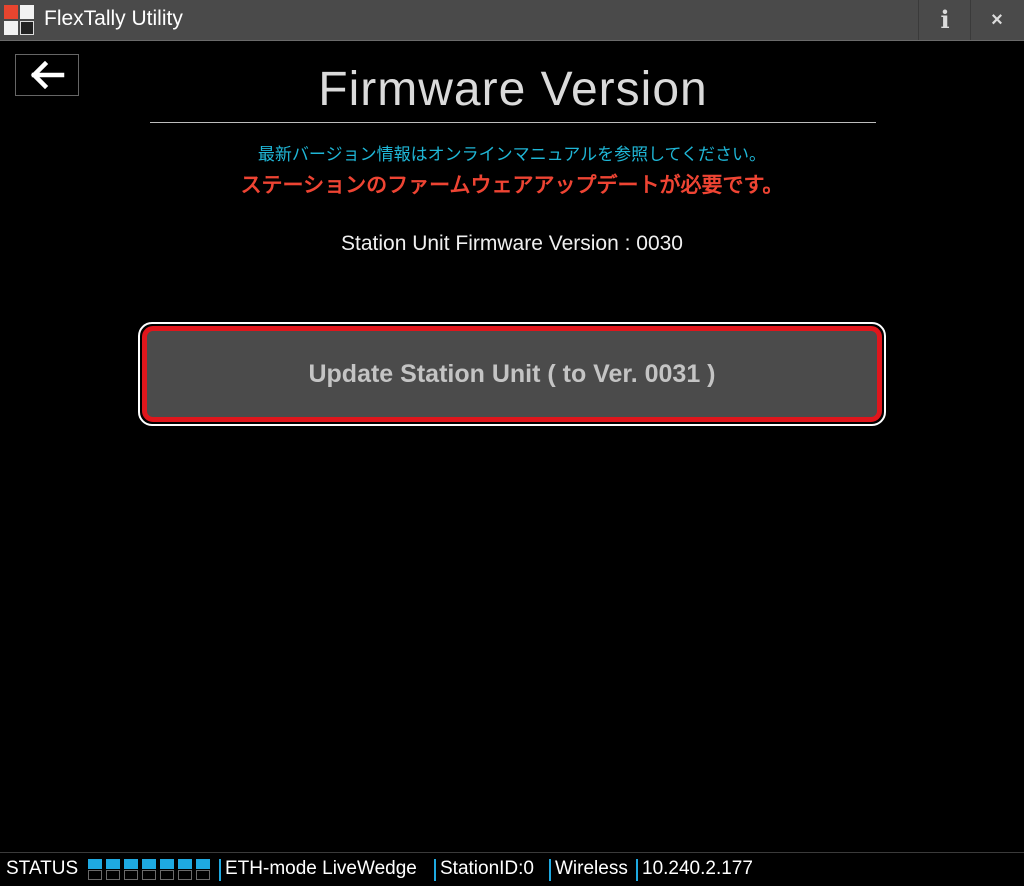 Image resolution: width=1024 pixels, height=886 pixels. I want to click on status-ip: 10.240.2.177, so click(697, 868).